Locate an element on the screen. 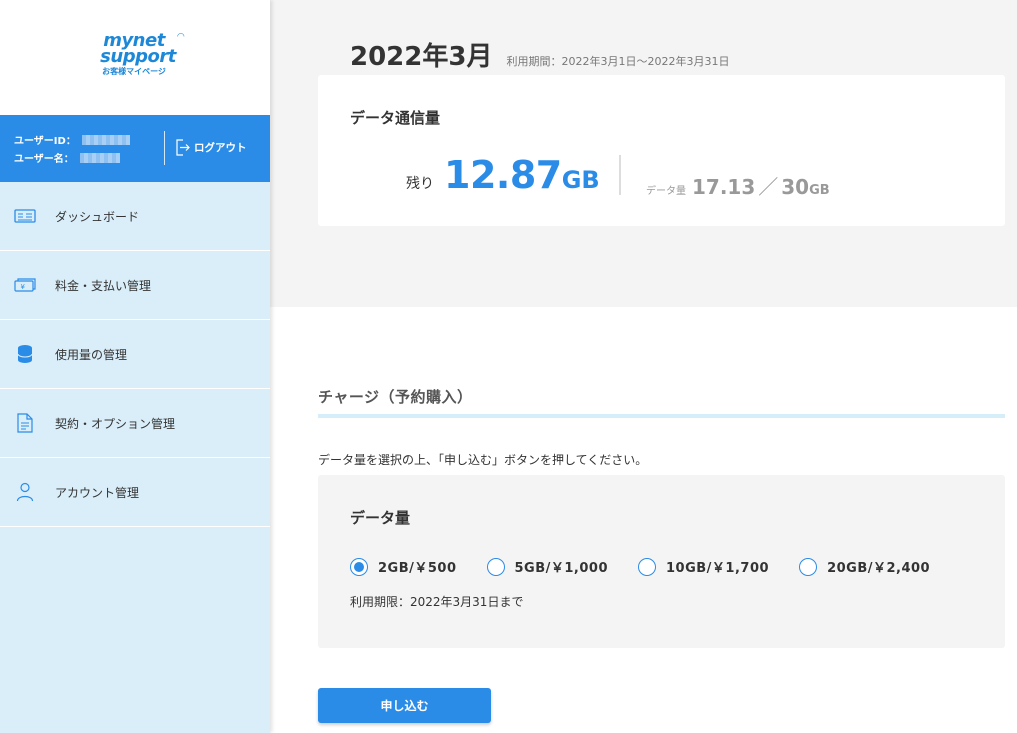 The width and height of the screenshot is (1017, 733). data-usage-card: データ通信量 残り 12.87 GB データ量 17.13 ／ 30 GB is located at coordinates (661, 150).